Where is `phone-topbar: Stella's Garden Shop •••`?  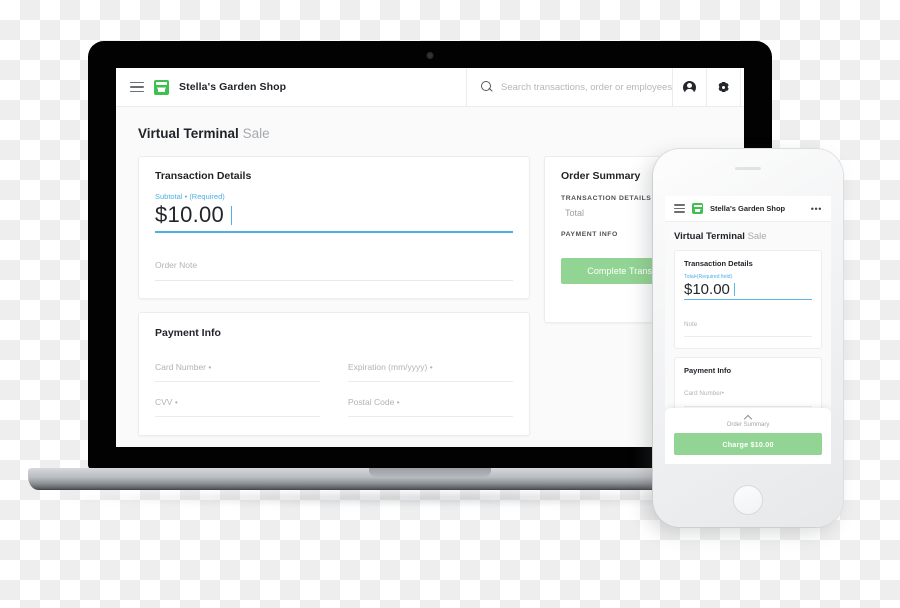
phone-topbar: Stella's Garden Shop ••• is located at coordinates (748, 209).